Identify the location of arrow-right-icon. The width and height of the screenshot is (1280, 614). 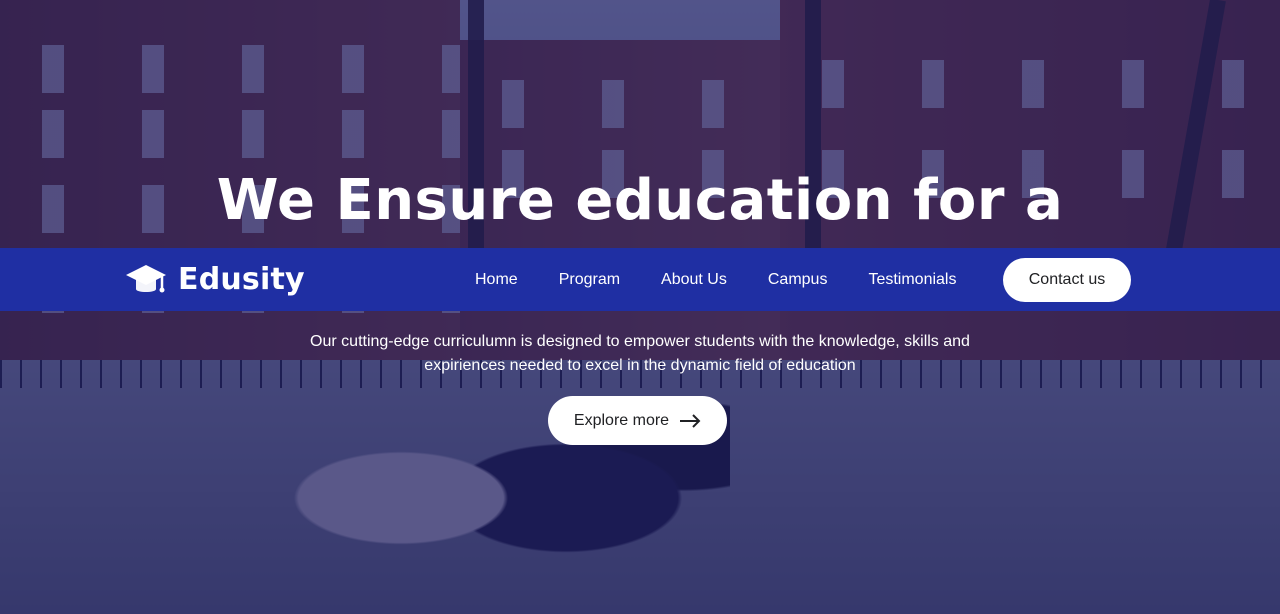
(690, 420).